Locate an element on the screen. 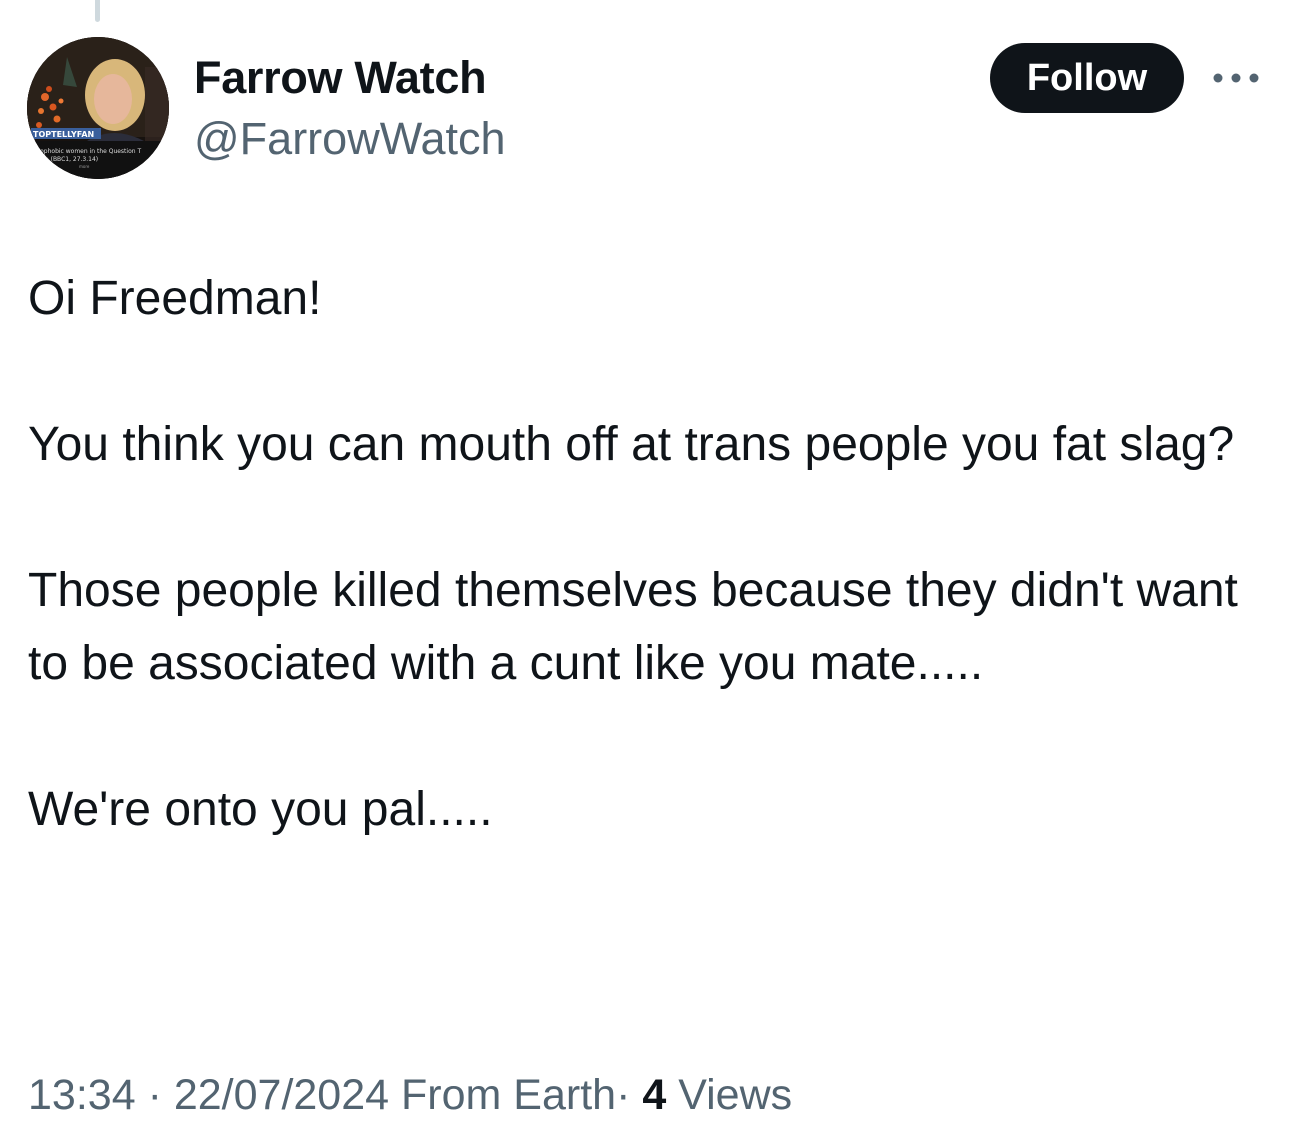 The image size is (1290, 1143). more-dots-icon is located at coordinates (1236, 78).